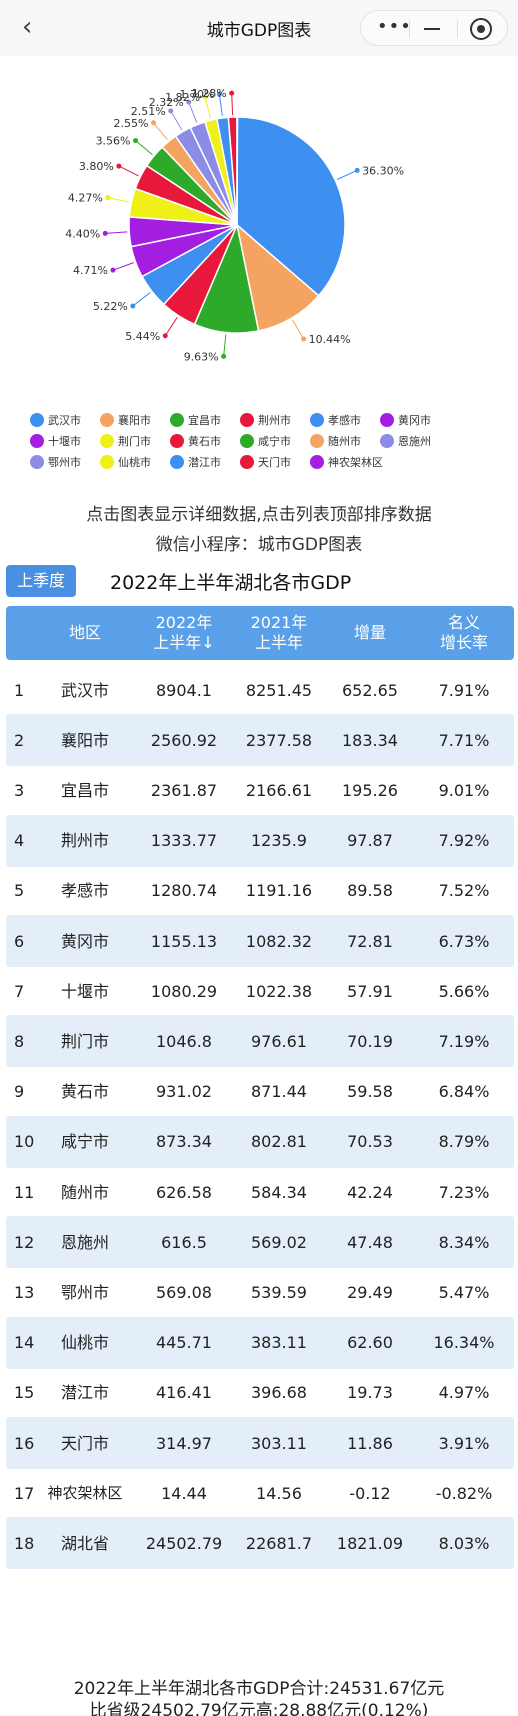  Describe the element at coordinates (125, 442) in the screenshot. I see `legend-item: 荆门市` at that location.